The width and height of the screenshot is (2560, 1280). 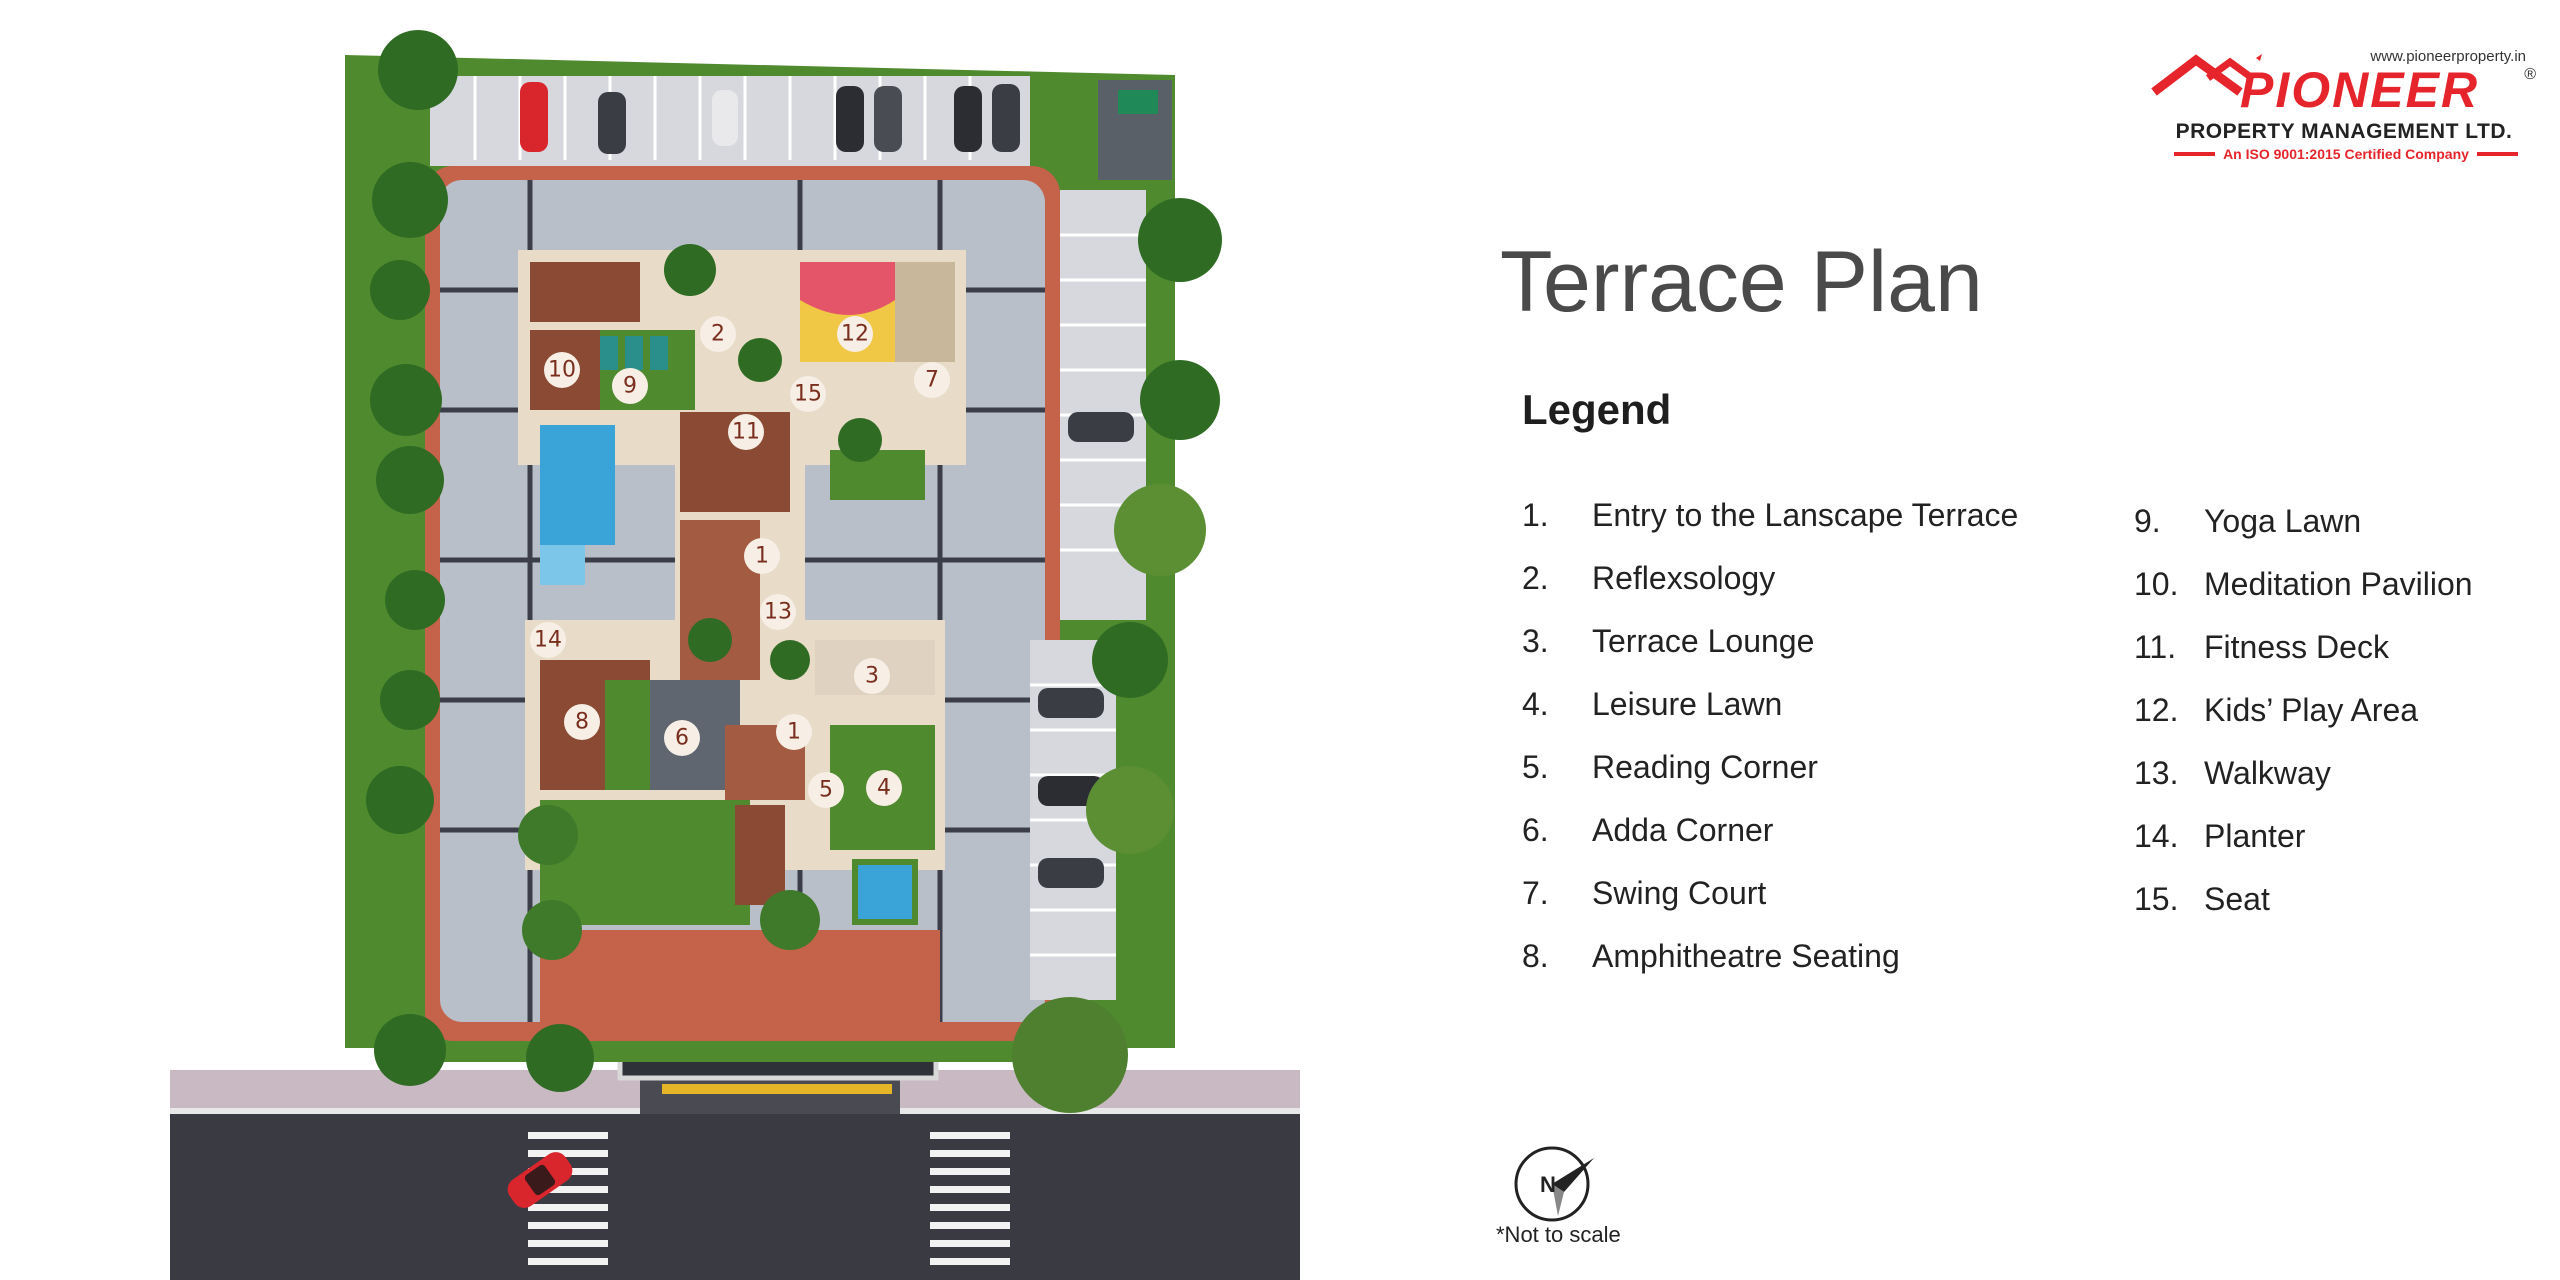 I want to click on legend-label: Walkway, so click(x=2267, y=773).